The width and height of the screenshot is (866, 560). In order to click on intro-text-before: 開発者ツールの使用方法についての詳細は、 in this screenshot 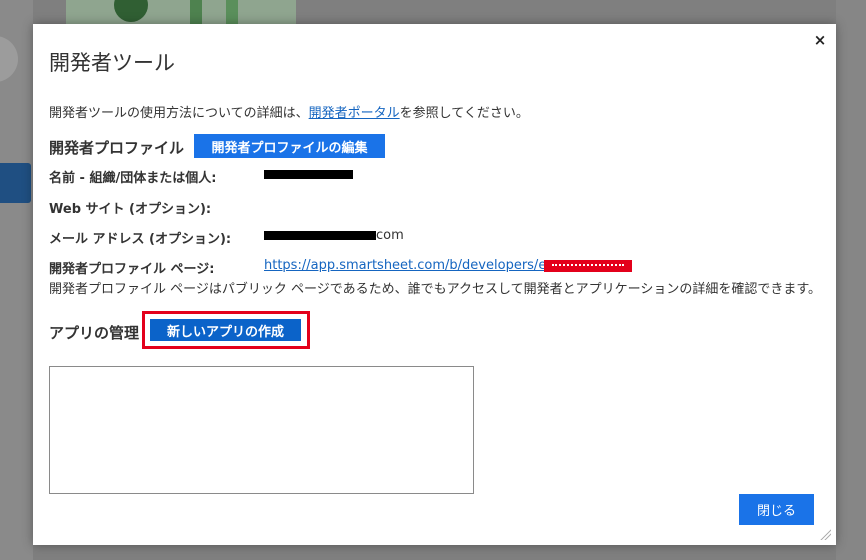, I will do `click(179, 113)`.